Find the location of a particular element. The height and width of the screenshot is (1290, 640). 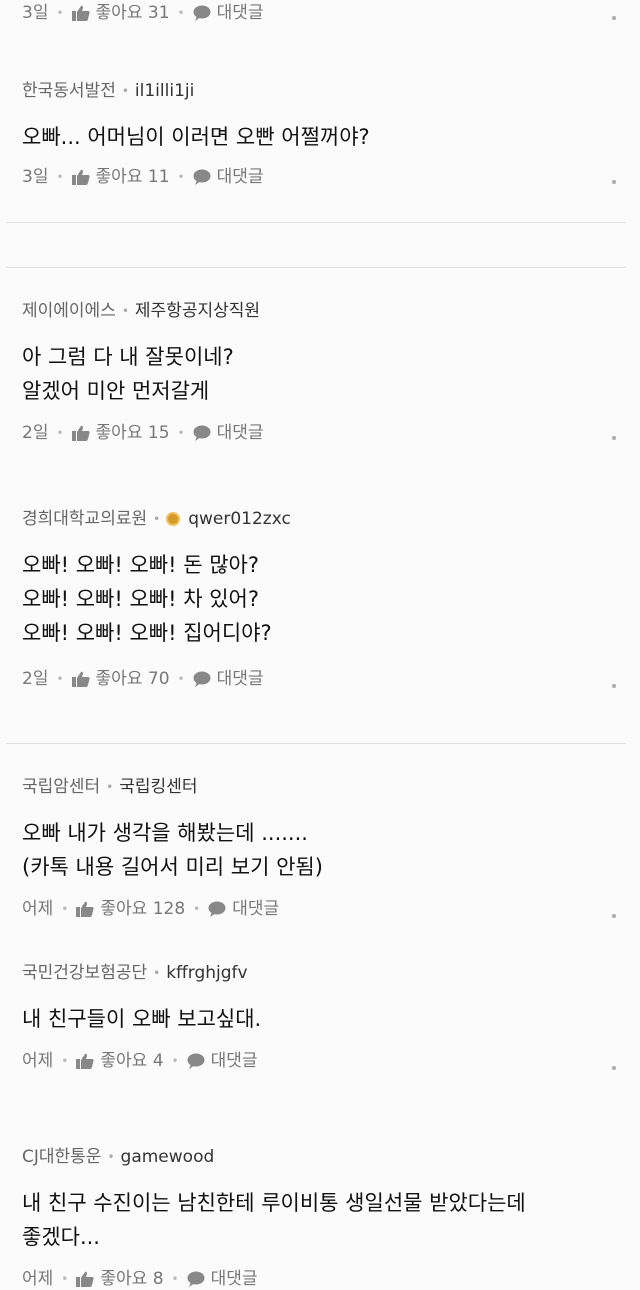

author-username: 제주항공지상직원 is located at coordinates (197, 311).